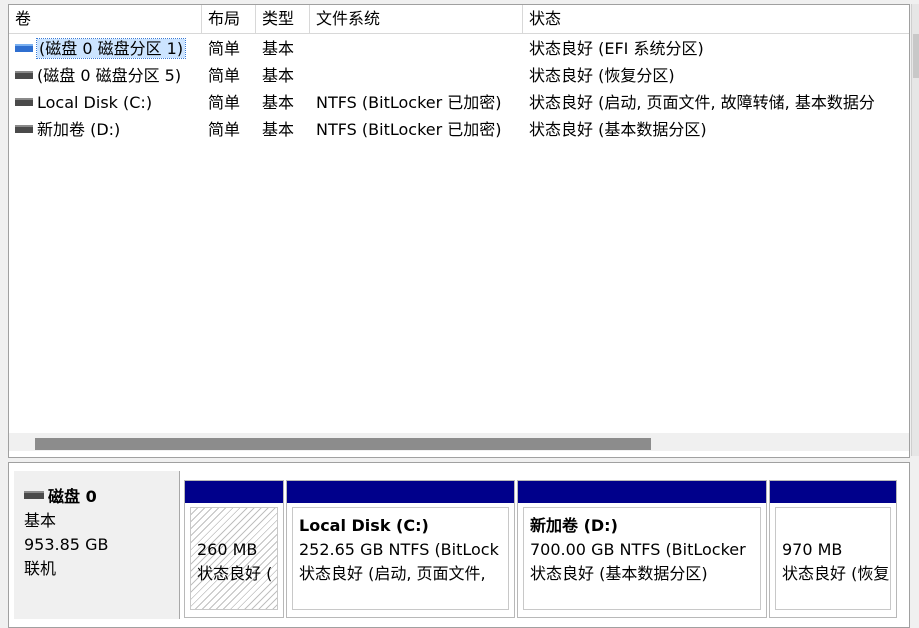  What do you see at coordinates (34, 495) in the screenshot?
I see `disk-icon` at bounding box center [34, 495].